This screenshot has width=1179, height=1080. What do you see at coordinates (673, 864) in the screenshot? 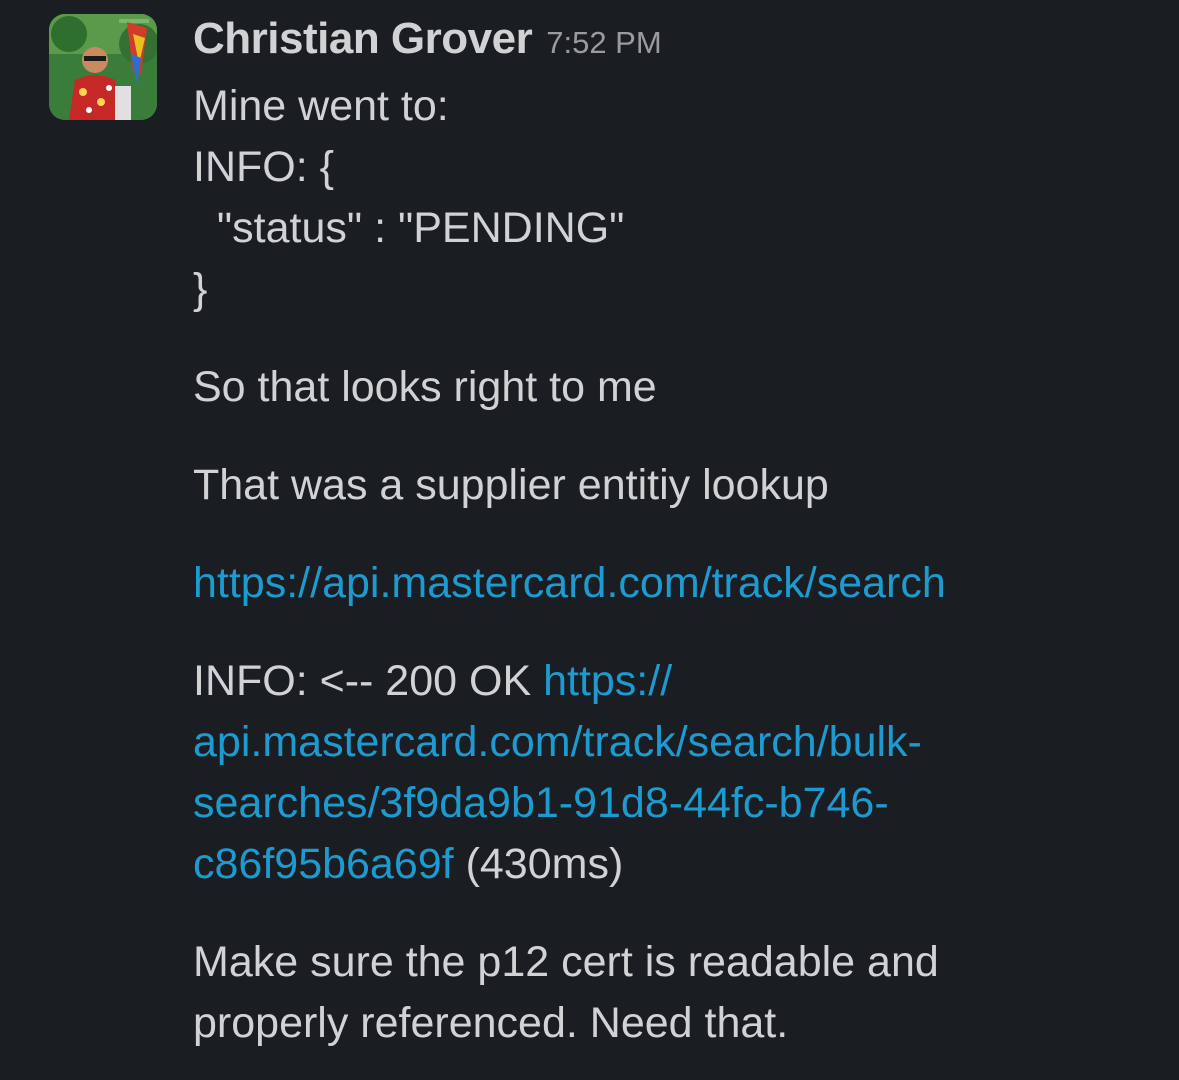
I see `message-line: c86f95b6a69f (430ms)` at bounding box center [673, 864].